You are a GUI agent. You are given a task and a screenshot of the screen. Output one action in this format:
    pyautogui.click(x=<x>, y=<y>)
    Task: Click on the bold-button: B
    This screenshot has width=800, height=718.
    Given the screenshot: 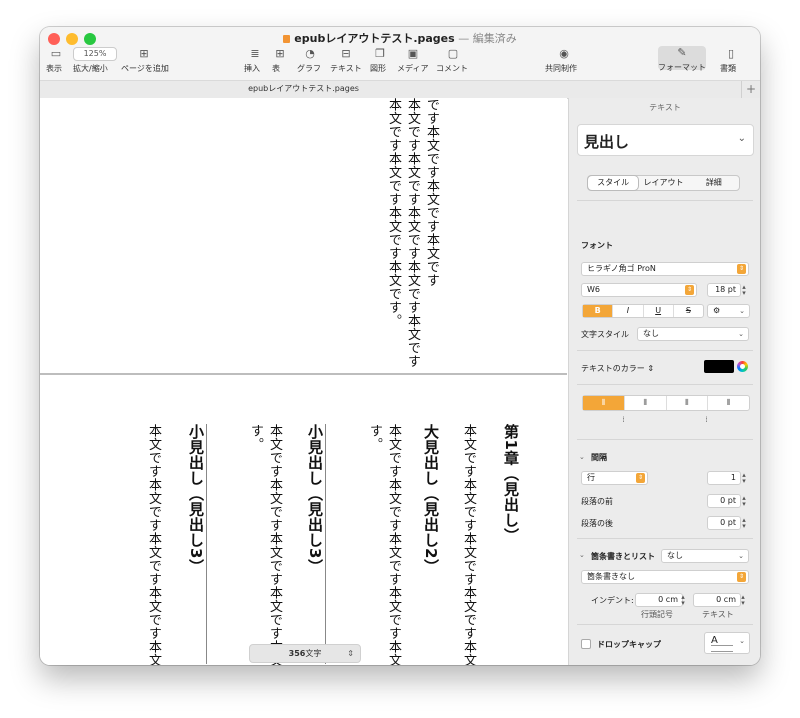 What is the action you would take?
    pyautogui.click(x=598, y=311)
    